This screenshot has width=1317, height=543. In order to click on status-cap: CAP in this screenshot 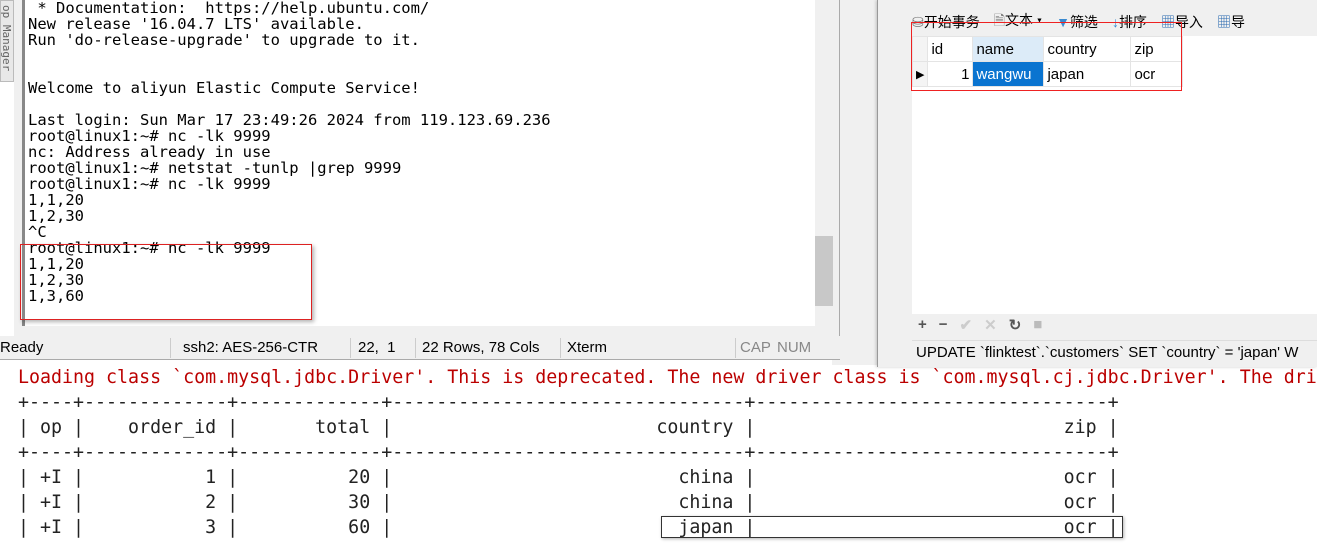, I will do `click(755, 347)`.